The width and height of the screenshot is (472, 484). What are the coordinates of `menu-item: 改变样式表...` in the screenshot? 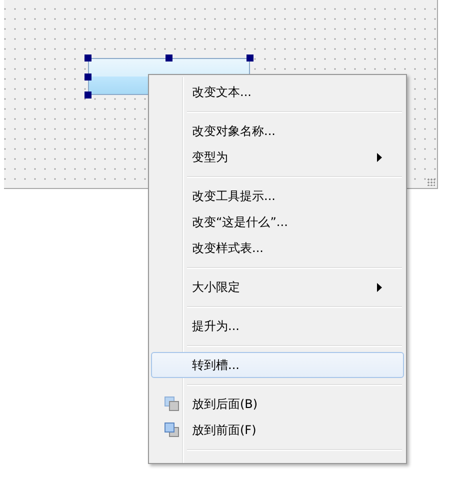 It's located at (277, 248).